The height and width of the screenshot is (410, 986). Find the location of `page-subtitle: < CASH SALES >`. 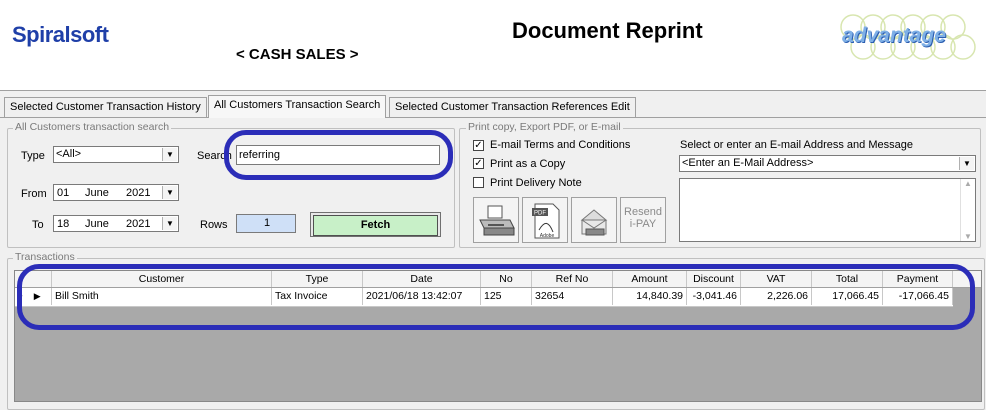

page-subtitle: < CASH SALES > is located at coordinates (297, 54).